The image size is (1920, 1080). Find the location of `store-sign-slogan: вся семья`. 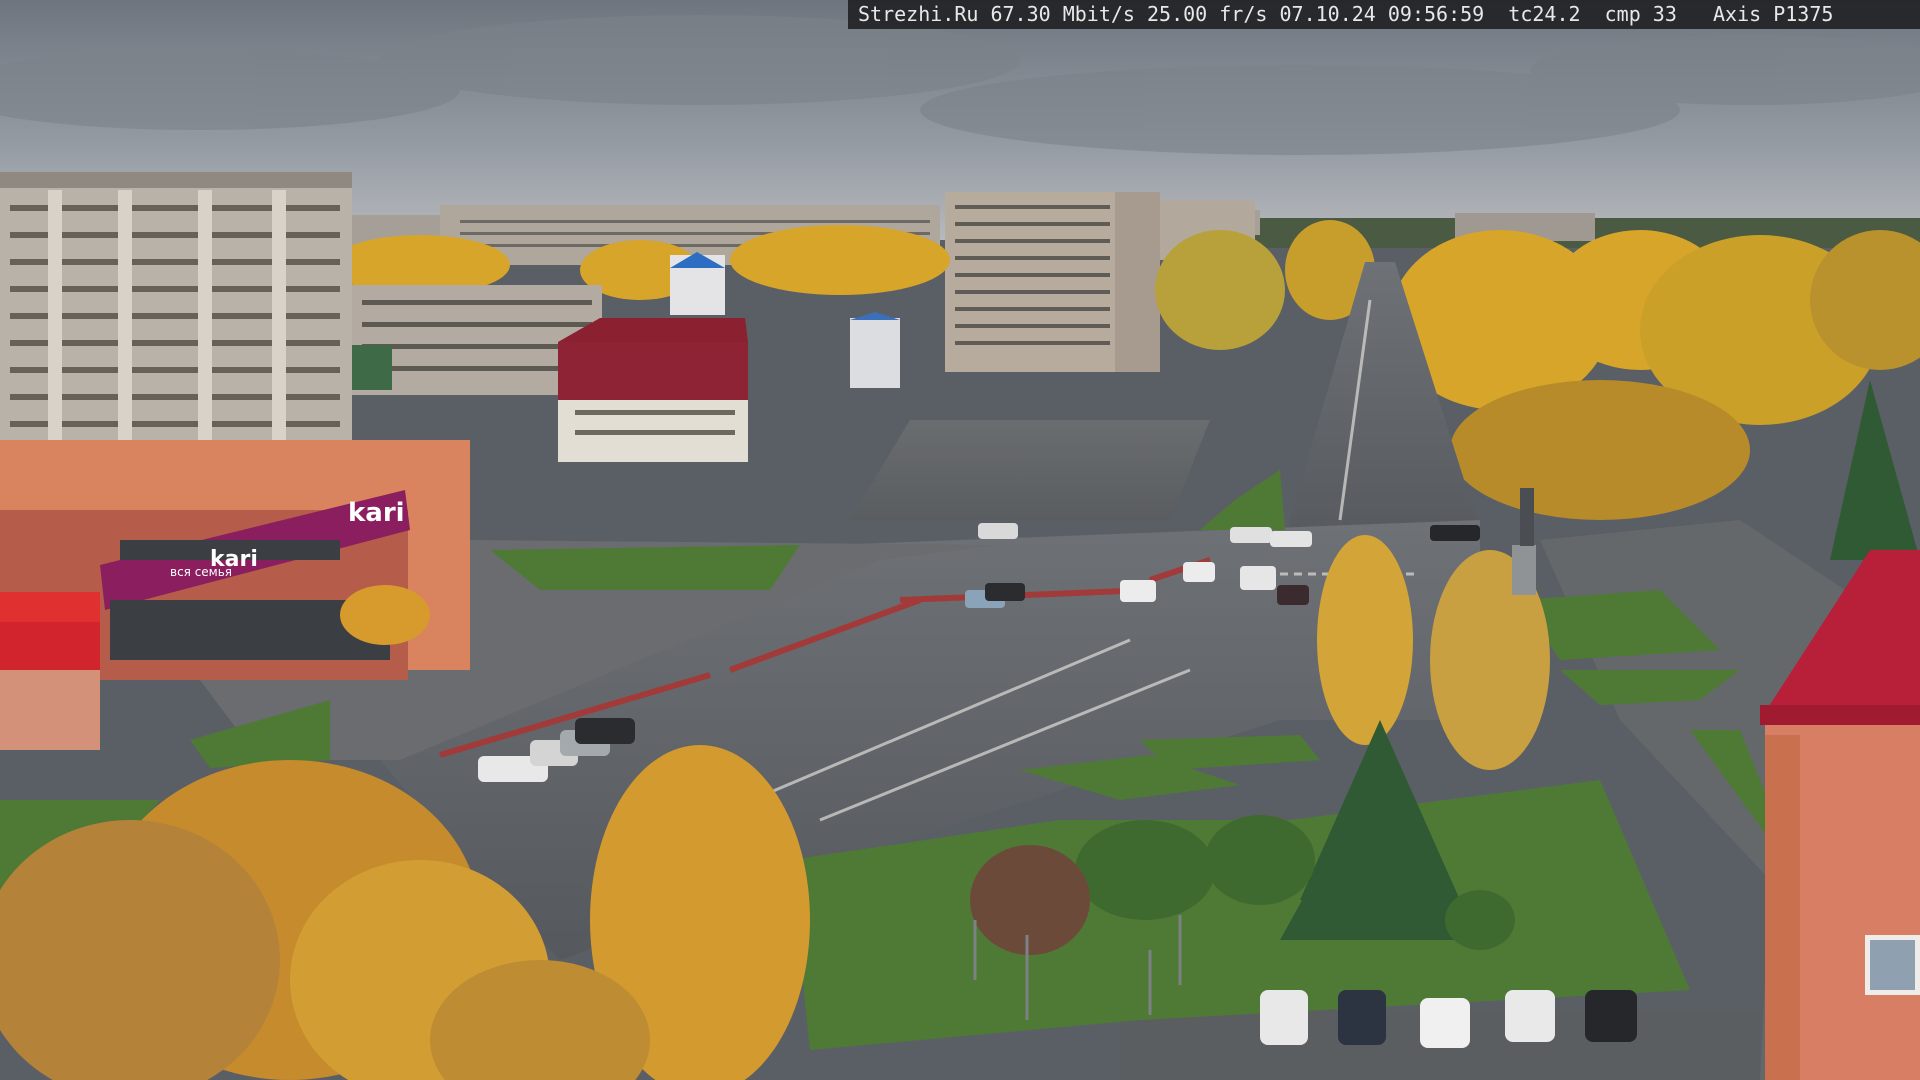

store-sign-slogan: вся семья is located at coordinates (201, 572).